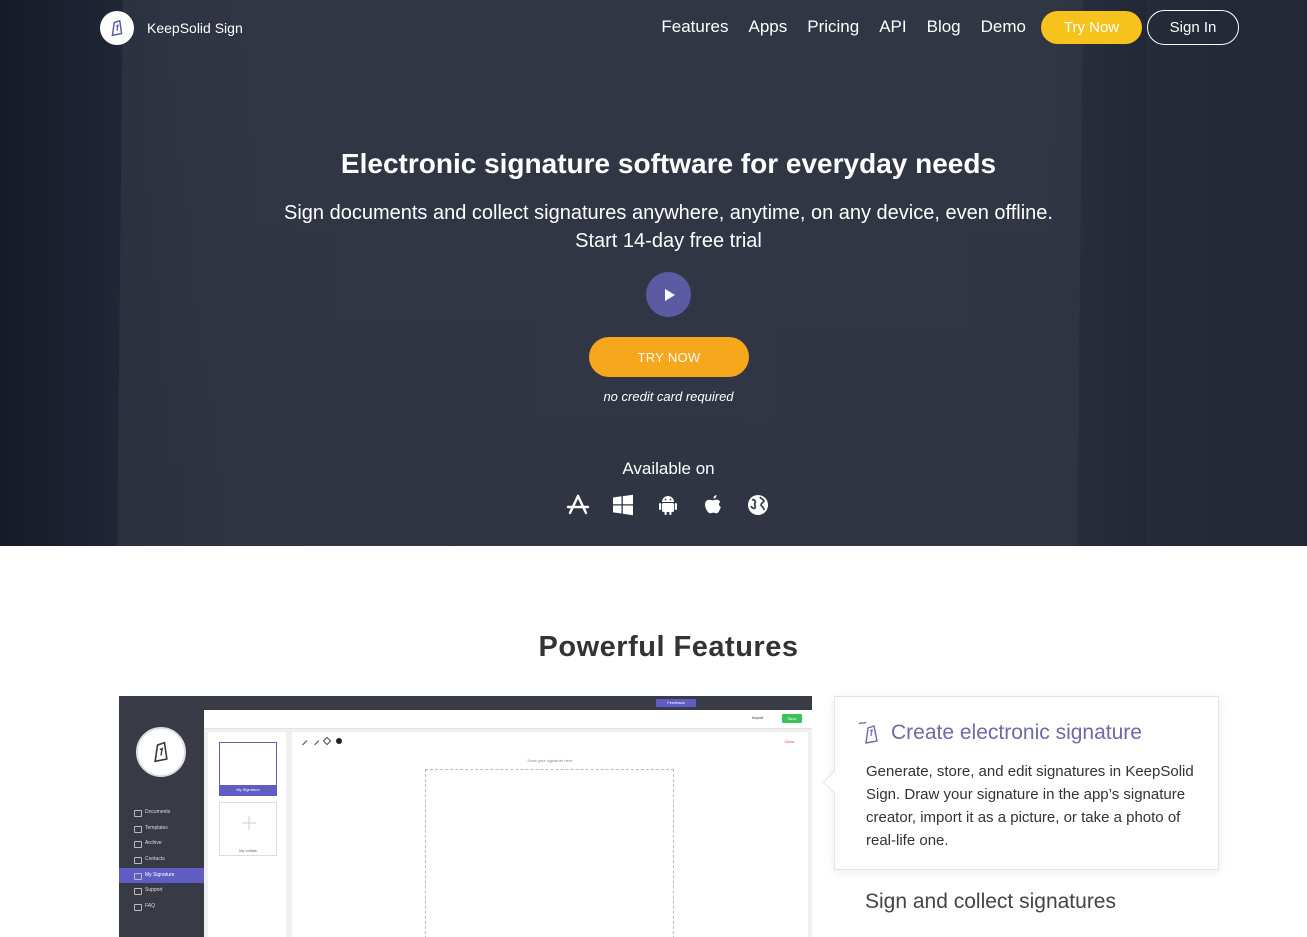 This screenshot has width=1307, height=937. I want to click on features-section-title: Powerful Features, so click(668, 647).